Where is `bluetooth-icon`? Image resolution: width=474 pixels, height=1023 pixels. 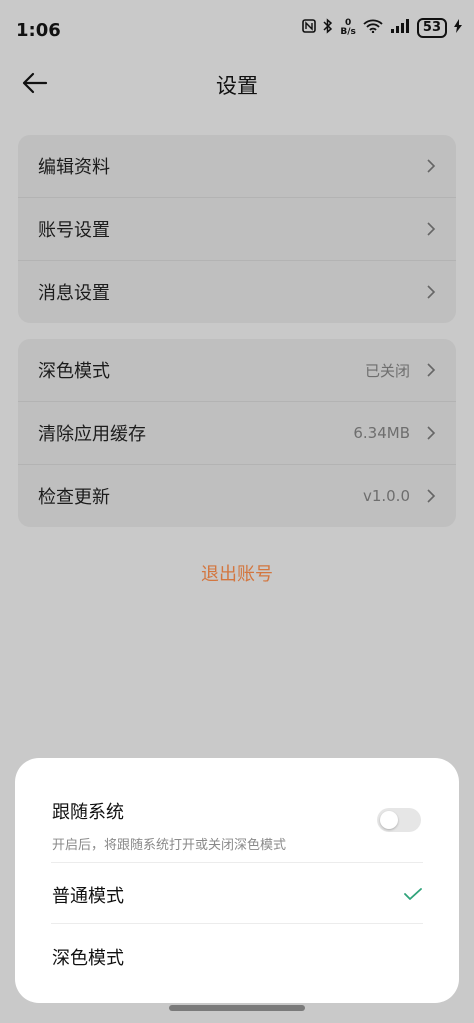
bluetooth-icon is located at coordinates (328, 28).